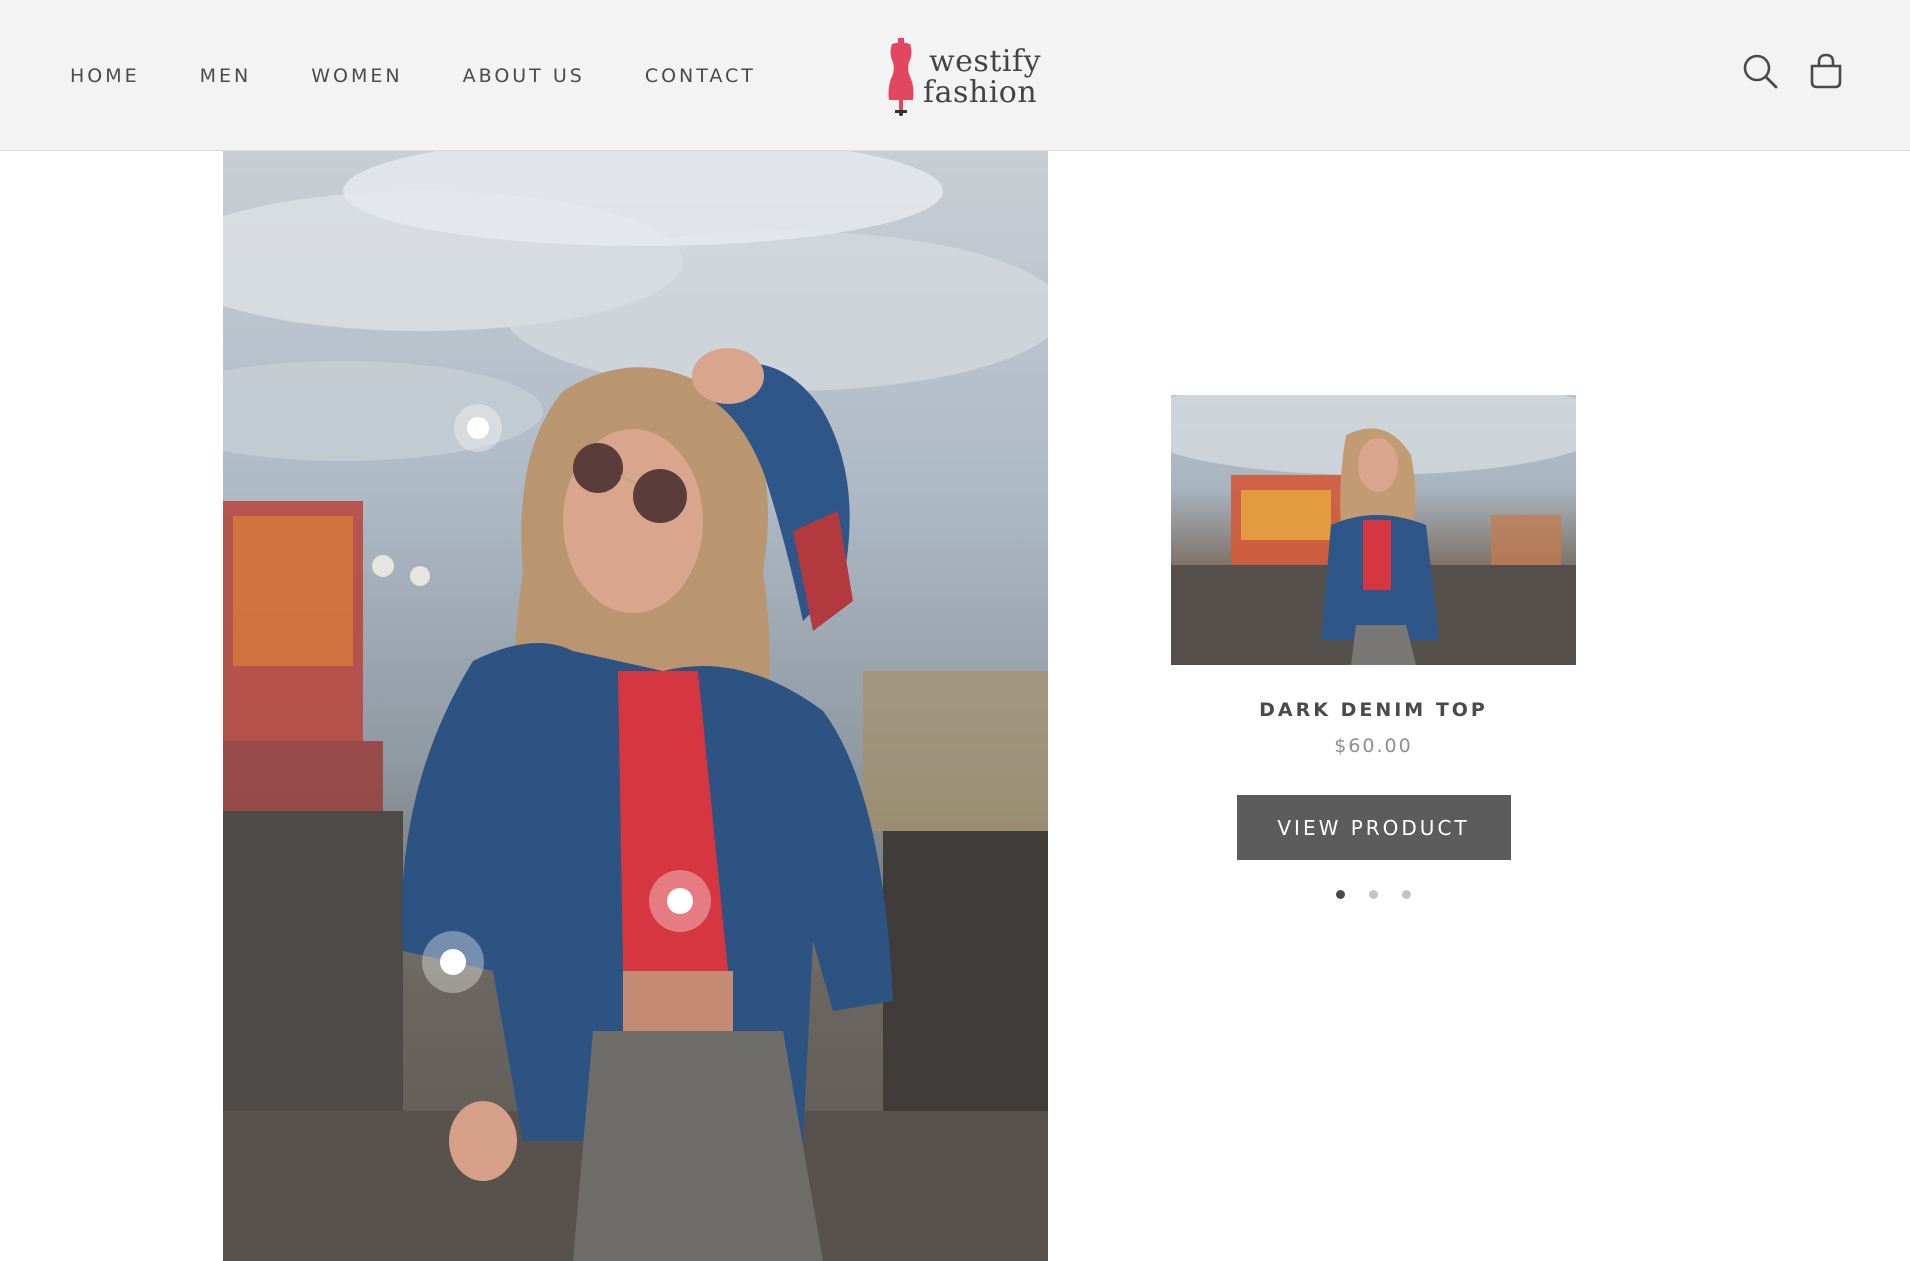 The height and width of the screenshot is (1261, 1910). What do you see at coordinates (105, 76) in the screenshot?
I see `nav-home-link: HOME` at bounding box center [105, 76].